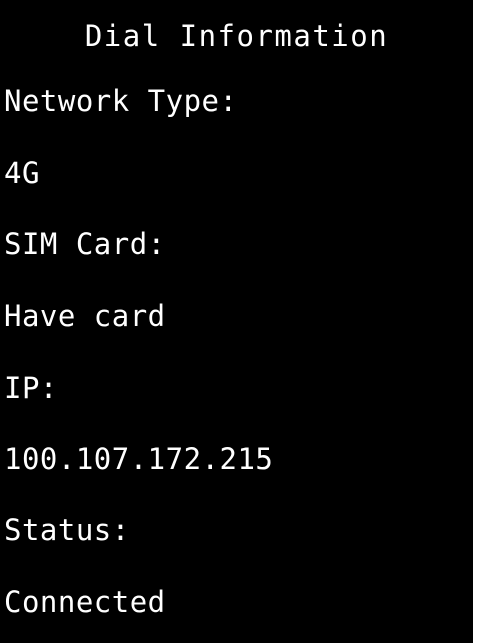 The width and height of the screenshot is (478, 643). Describe the element at coordinates (236, 36) in the screenshot. I see `page-title: Dial Information` at that location.